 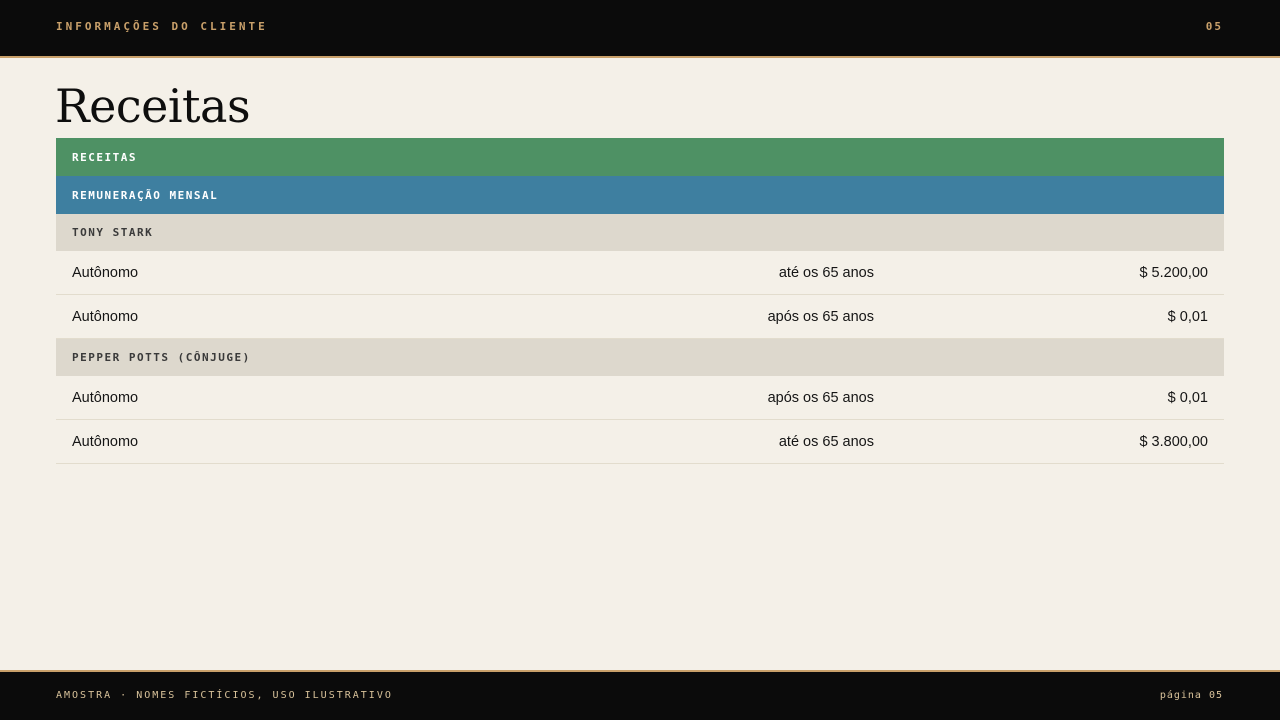 What do you see at coordinates (145, 195) in the screenshot?
I see `subcategory-label: REMUNERAÇÃO MENSAL` at bounding box center [145, 195].